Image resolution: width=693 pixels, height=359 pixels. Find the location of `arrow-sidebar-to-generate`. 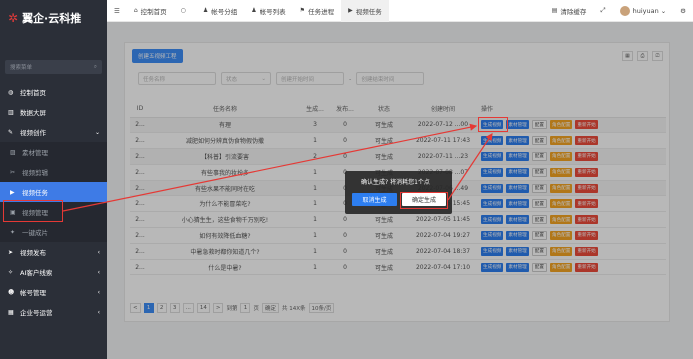

arrow-sidebar-to-generate is located at coordinates (270, 167).